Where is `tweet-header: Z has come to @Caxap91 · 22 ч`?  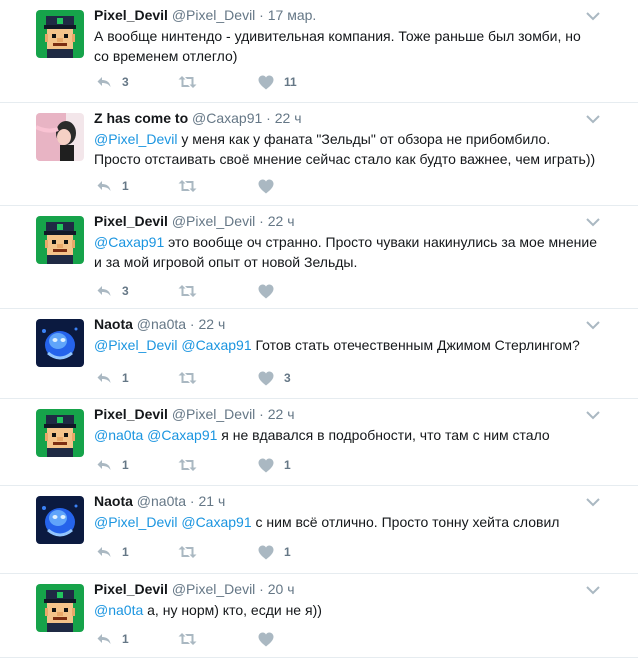 tweet-header: Z has come to @Caxap91 · 22 ч is located at coordinates (346, 118).